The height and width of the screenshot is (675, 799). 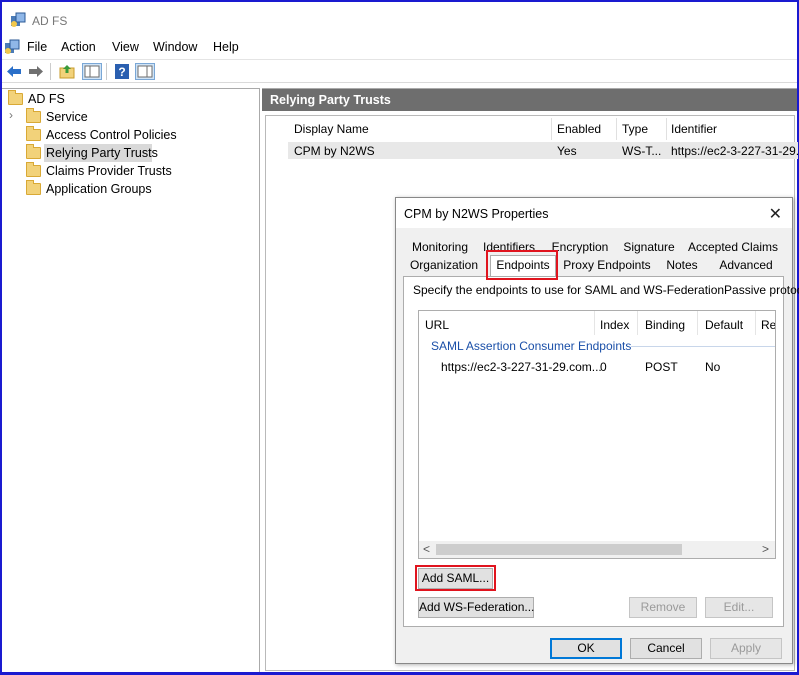 I want to click on tab-proxy-endpoints: Proxy Endpoints, so click(x=607, y=265).